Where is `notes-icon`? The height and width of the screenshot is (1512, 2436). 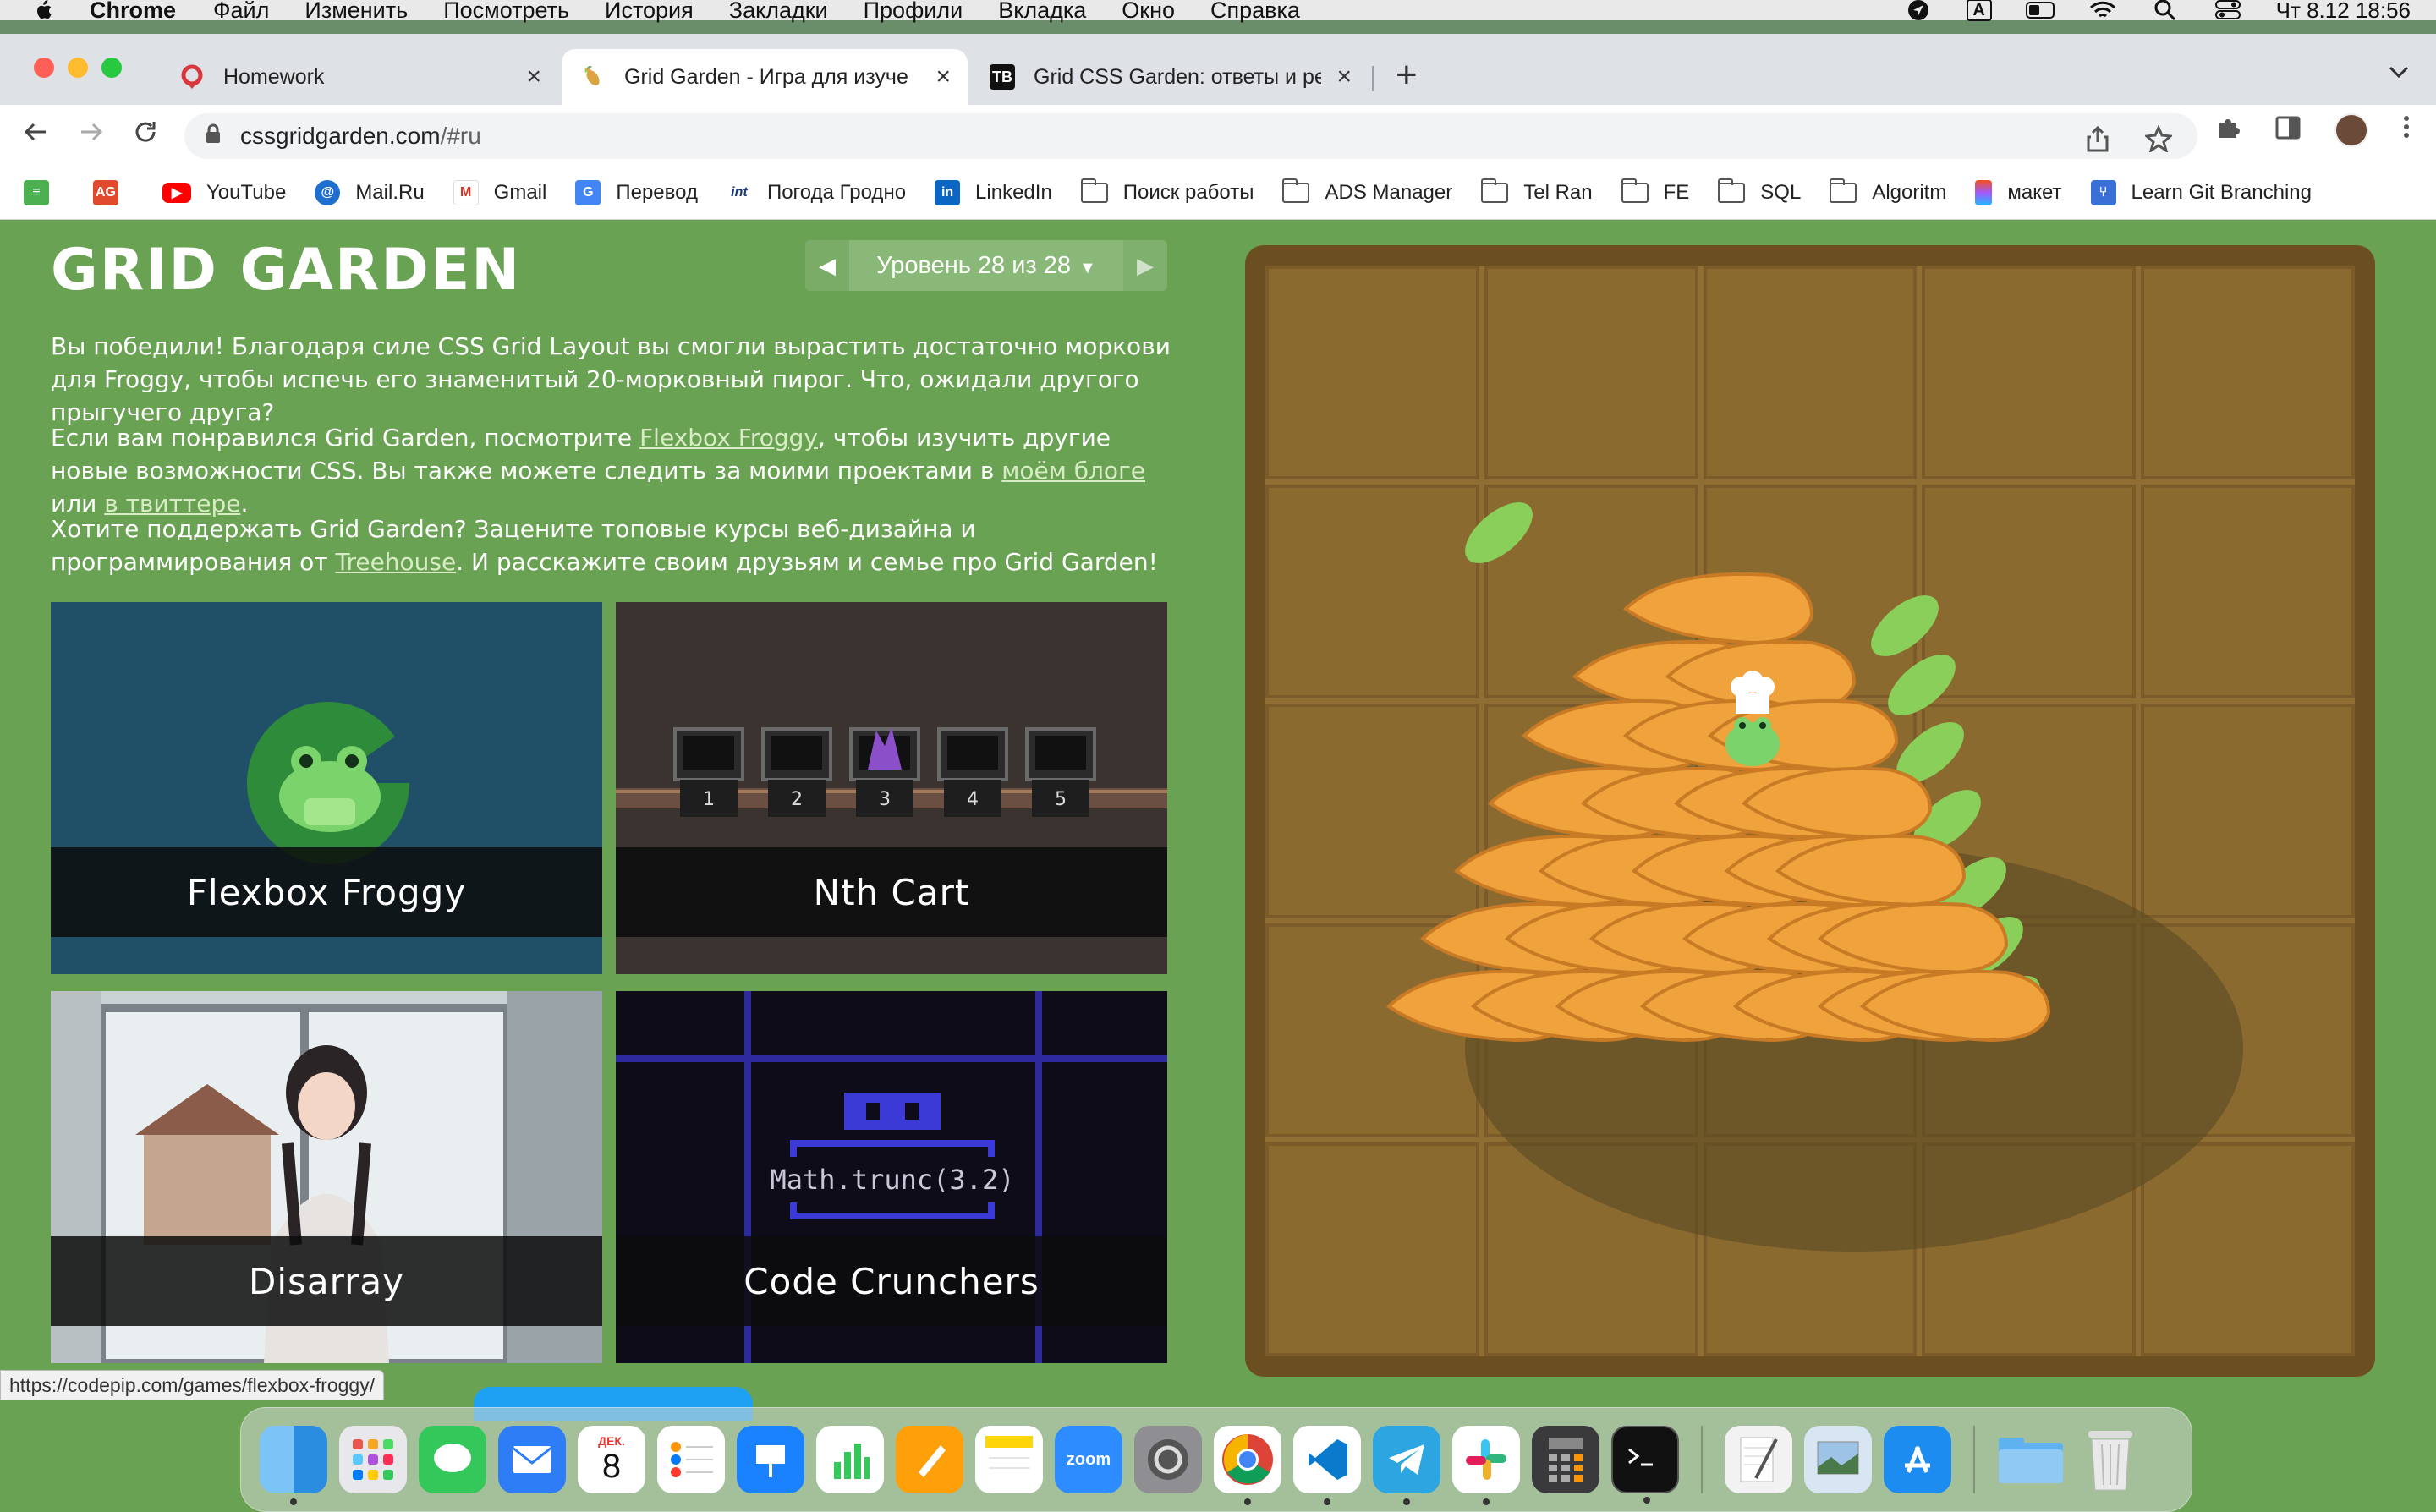 notes-icon is located at coordinates (1009, 1459).